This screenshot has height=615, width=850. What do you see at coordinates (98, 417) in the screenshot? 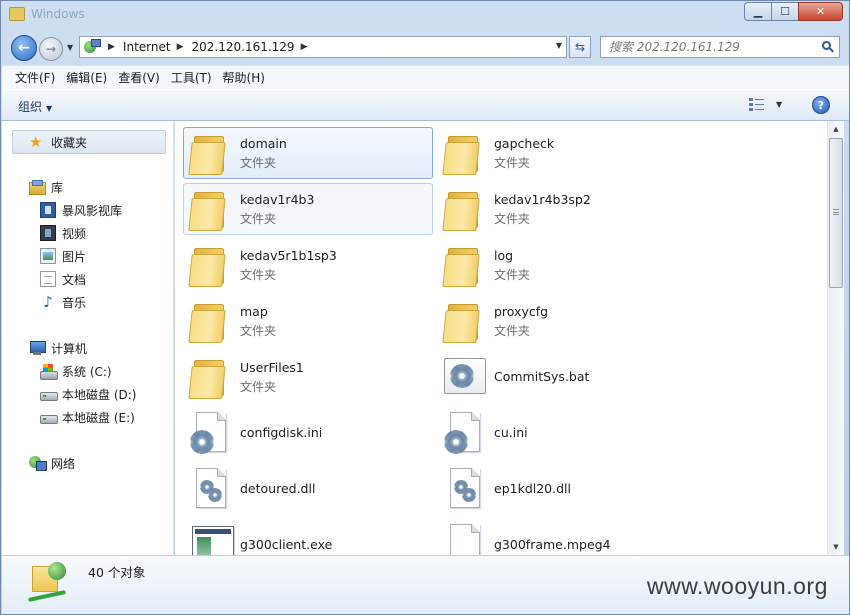
I see `nav-label: 本地磁盘 (E:)` at bounding box center [98, 417].